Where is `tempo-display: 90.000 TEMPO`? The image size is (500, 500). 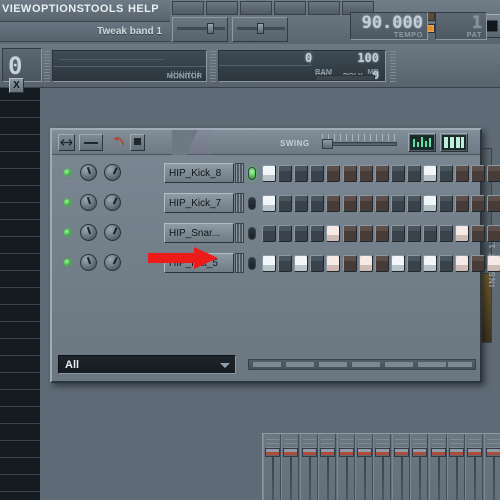
tempo-display: 90.000 TEMPO is located at coordinates (389, 26).